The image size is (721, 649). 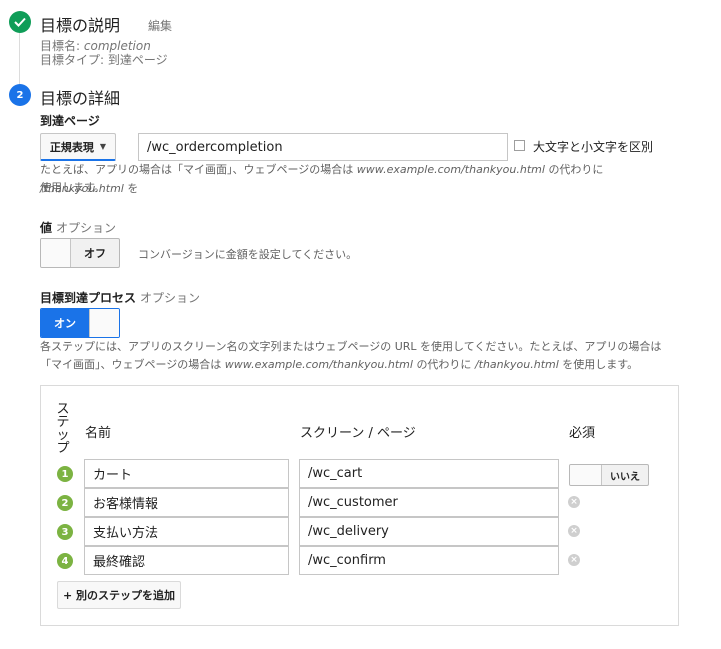 What do you see at coordinates (582, 433) in the screenshot?
I see `col-head-required: 必須` at bounding box center [582, 433].